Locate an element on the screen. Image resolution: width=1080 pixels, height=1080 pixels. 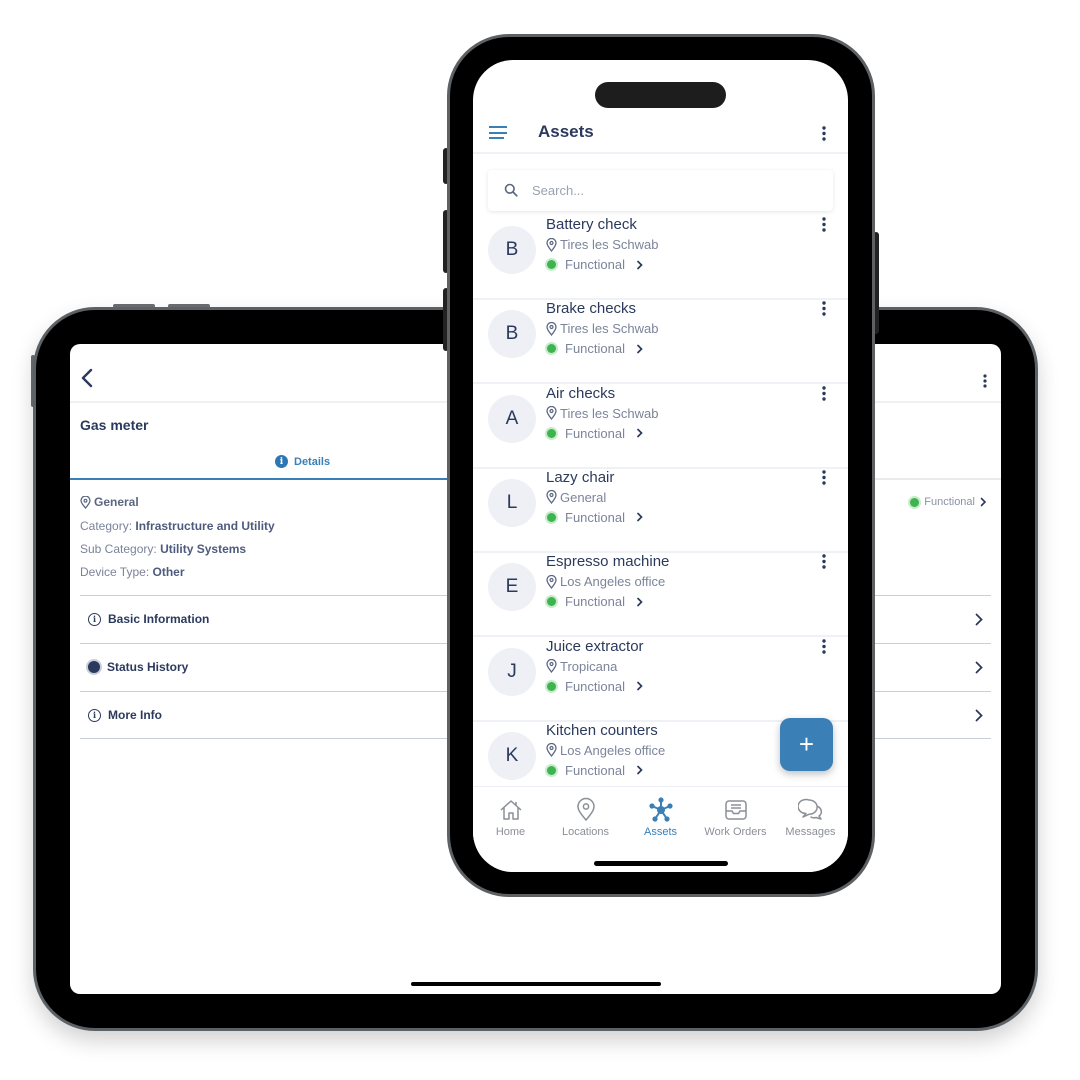
asset-location: Los Angeles office is located at coordinates (605, 750).